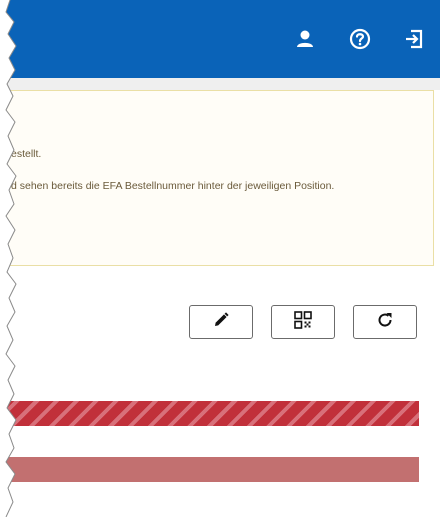 The image size is (440, 517). I want to click on refresh-button, so click(385, 322).